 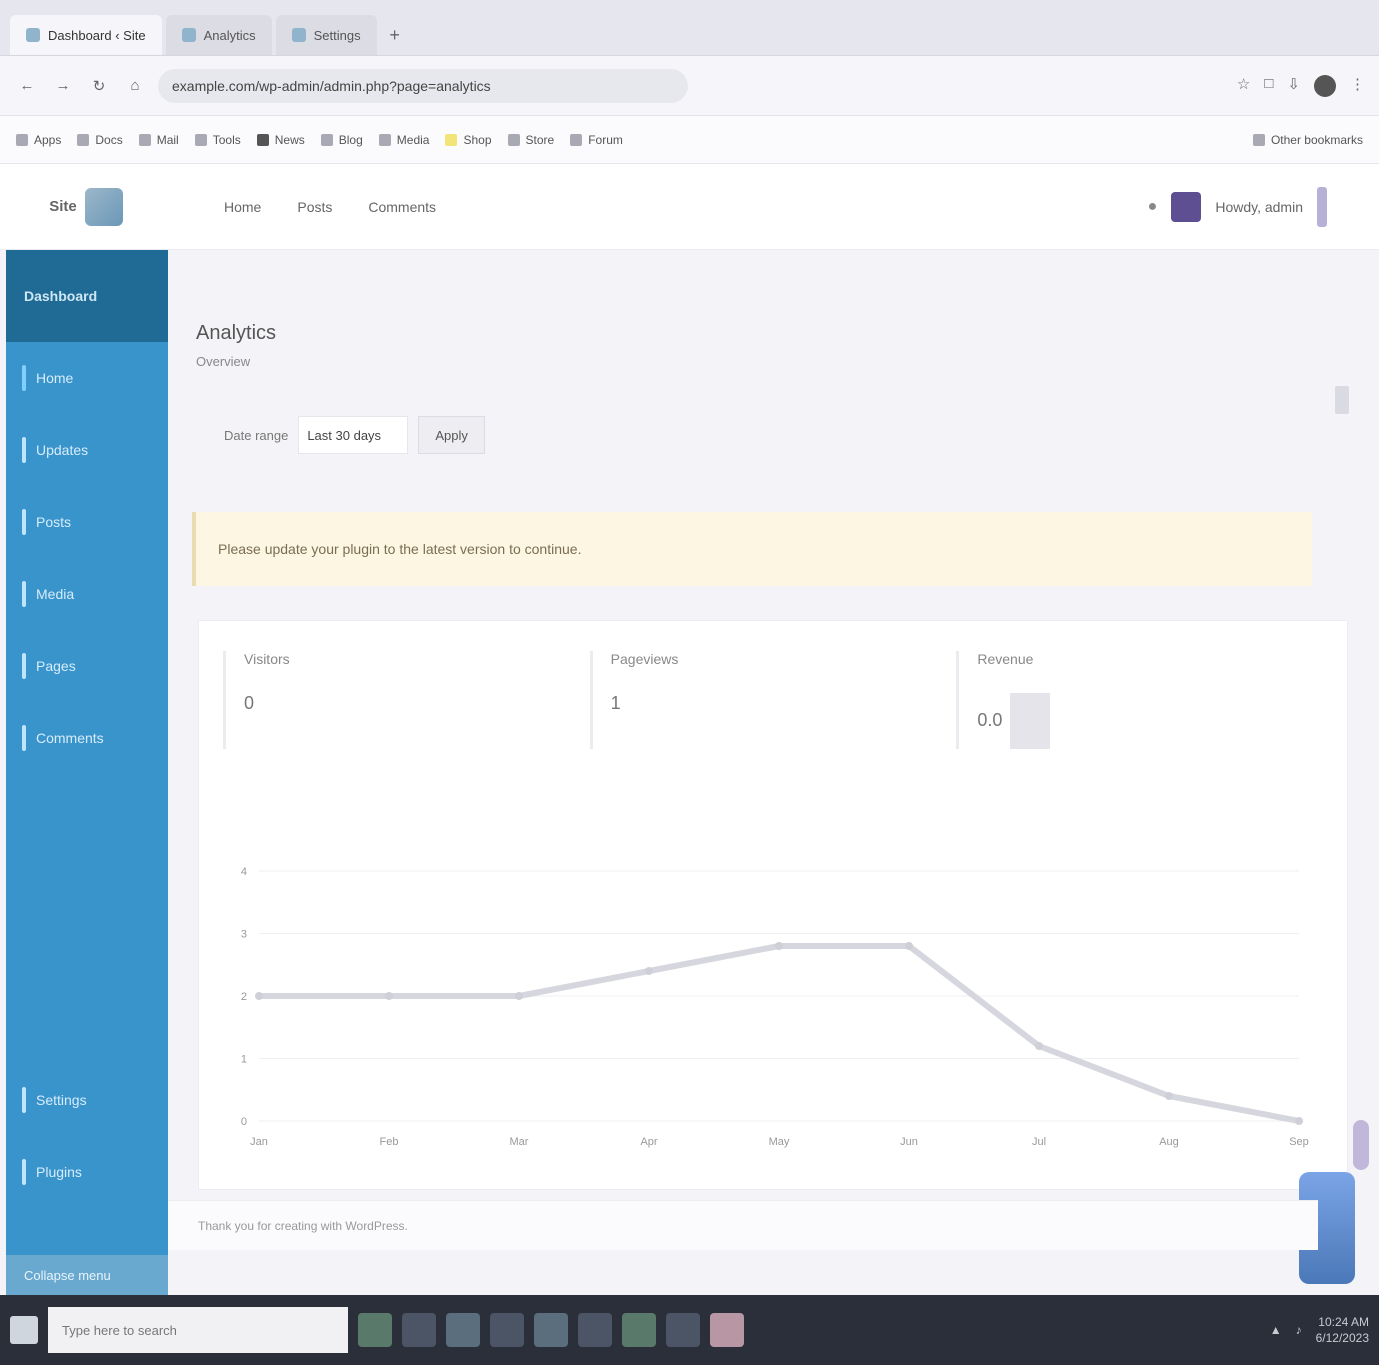 What do you see at coordinates (259, 1142) in the screenshot?
I see `x-tick-label: Jan` at bounding box center [259, 1142].